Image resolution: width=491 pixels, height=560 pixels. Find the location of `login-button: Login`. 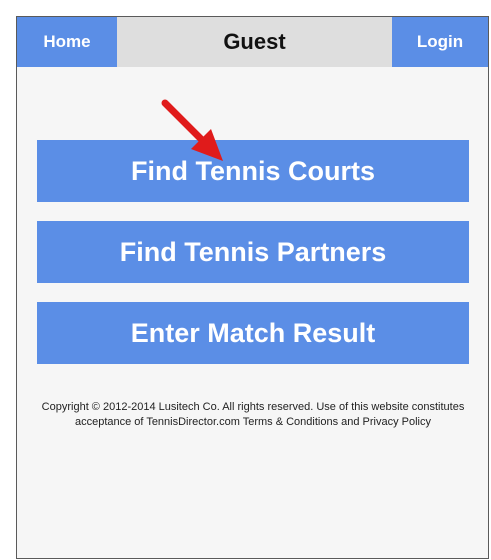

login-button: Login is located at coordinates (440, 42).